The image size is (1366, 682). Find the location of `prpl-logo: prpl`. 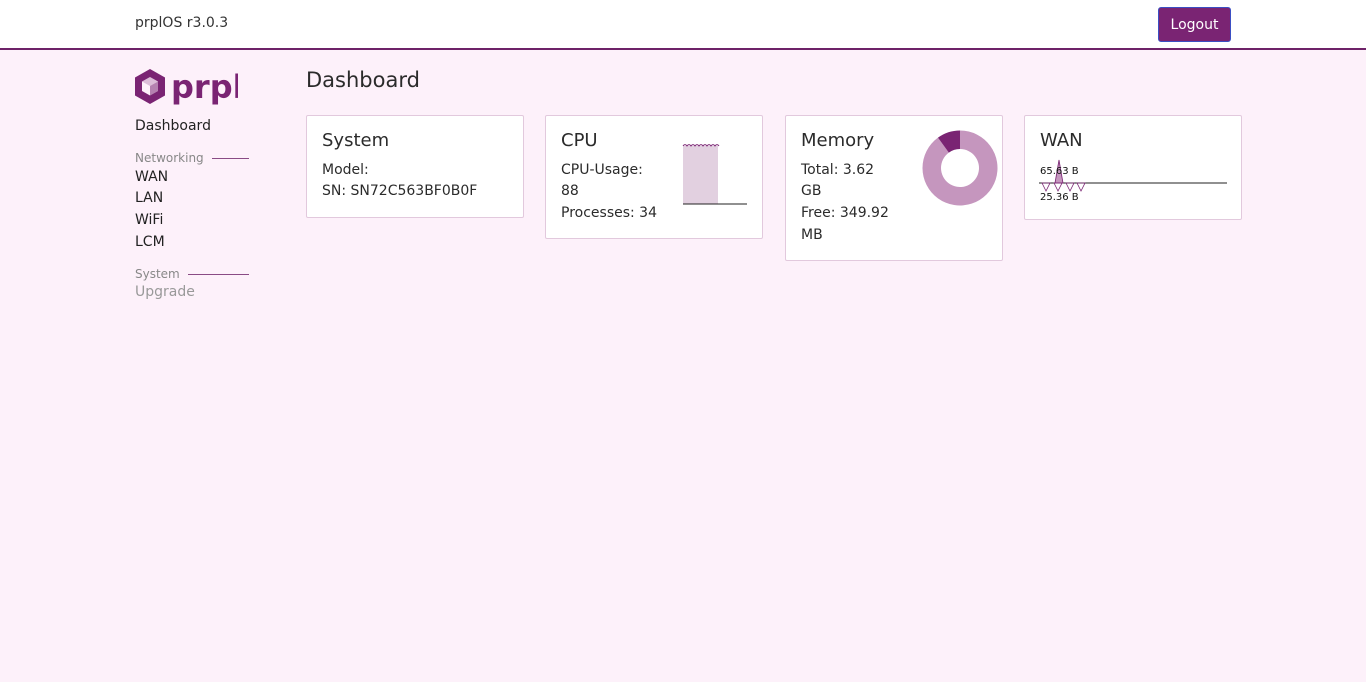

prpl-logo: prpl is located at coordinates (189, 88).